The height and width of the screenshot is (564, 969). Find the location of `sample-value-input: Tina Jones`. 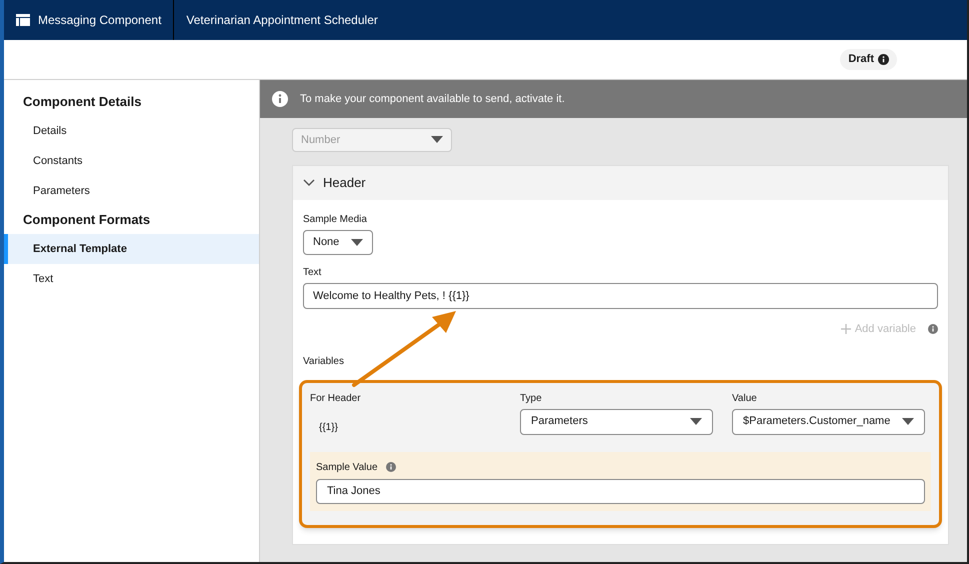

sample-value-input: Tina Jones is located at coordinates (620, 491).